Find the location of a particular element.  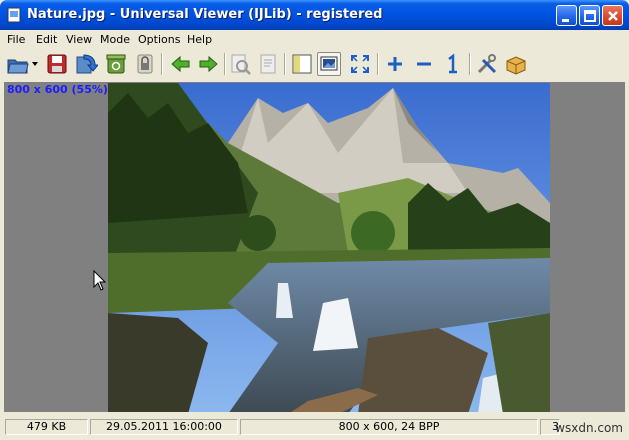

maximize-icon is located at coordinates (590, 16).